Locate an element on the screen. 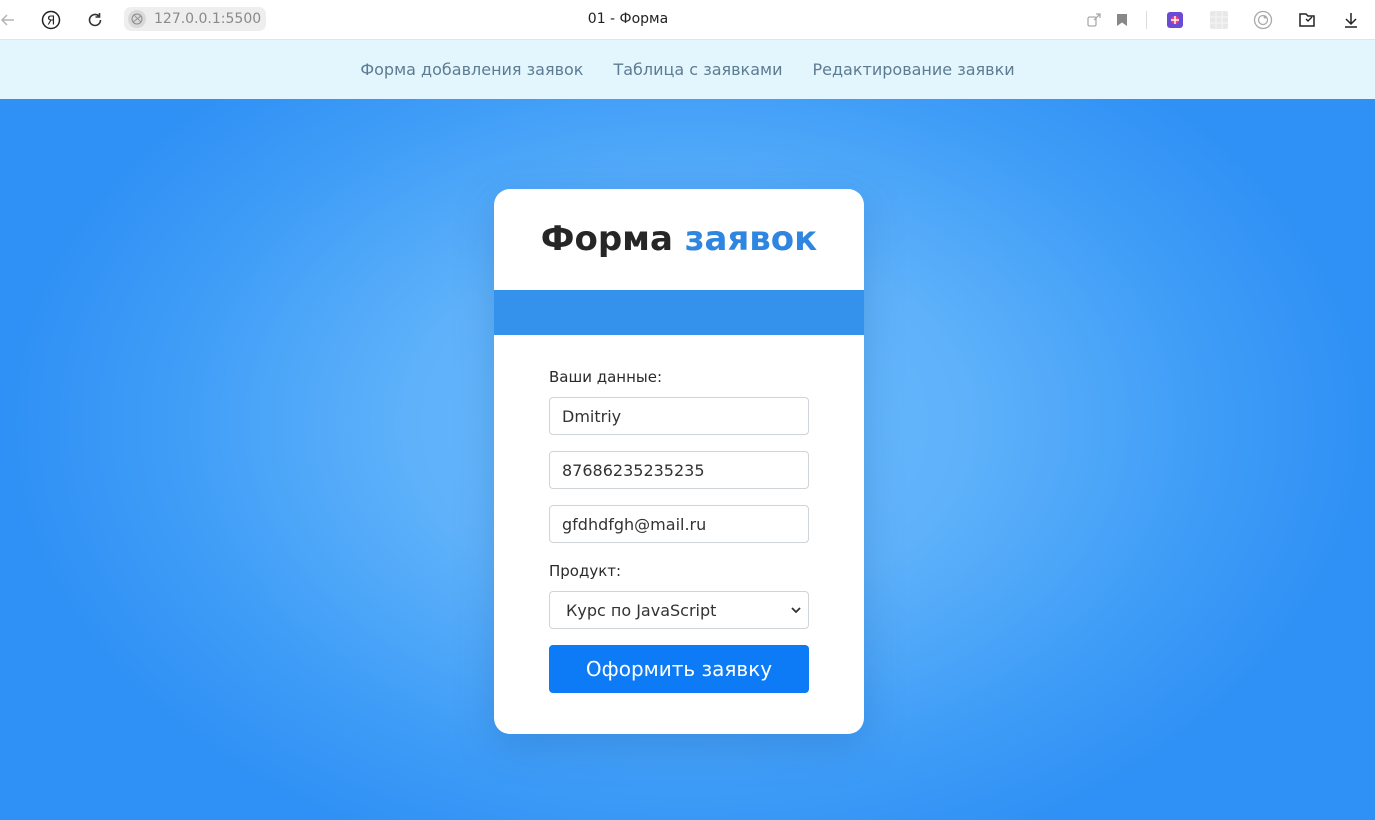  product-select: Курс по JavaScript is located at coordinates (679, 610).